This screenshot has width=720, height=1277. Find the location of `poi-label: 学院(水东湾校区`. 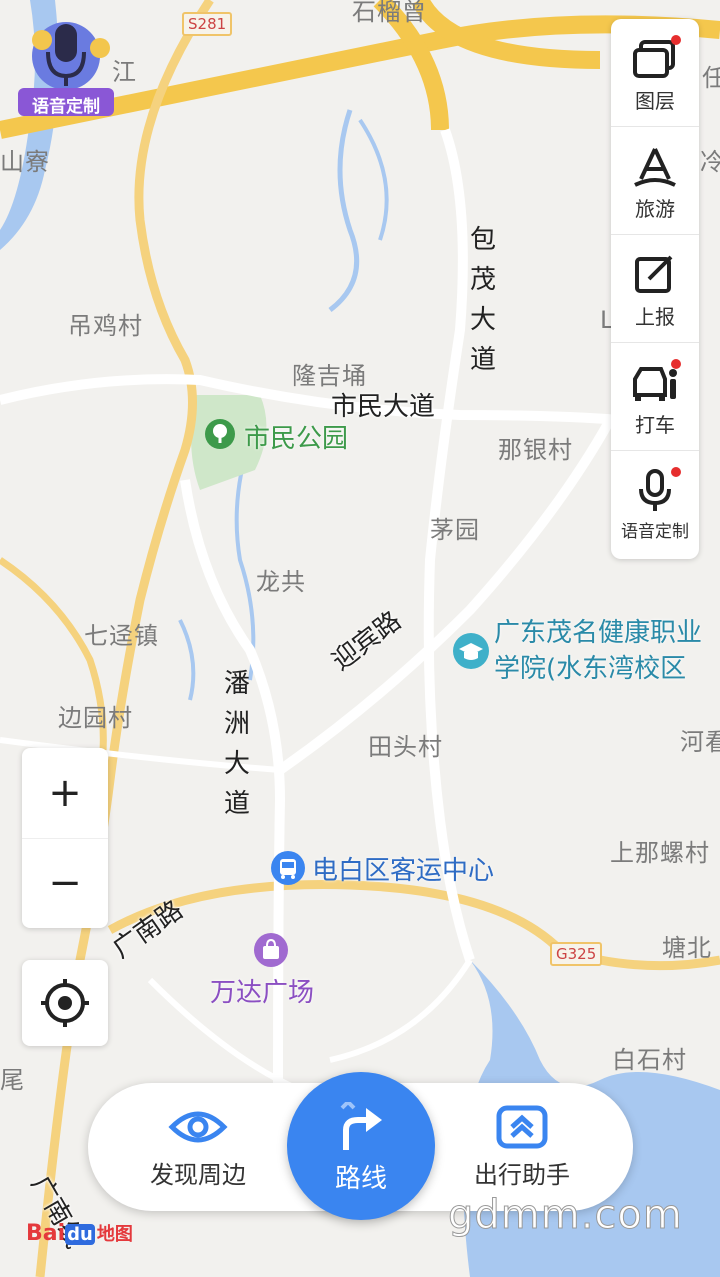

poi-label: 学院(水东湾校区 is located at coordinates (590, 669).